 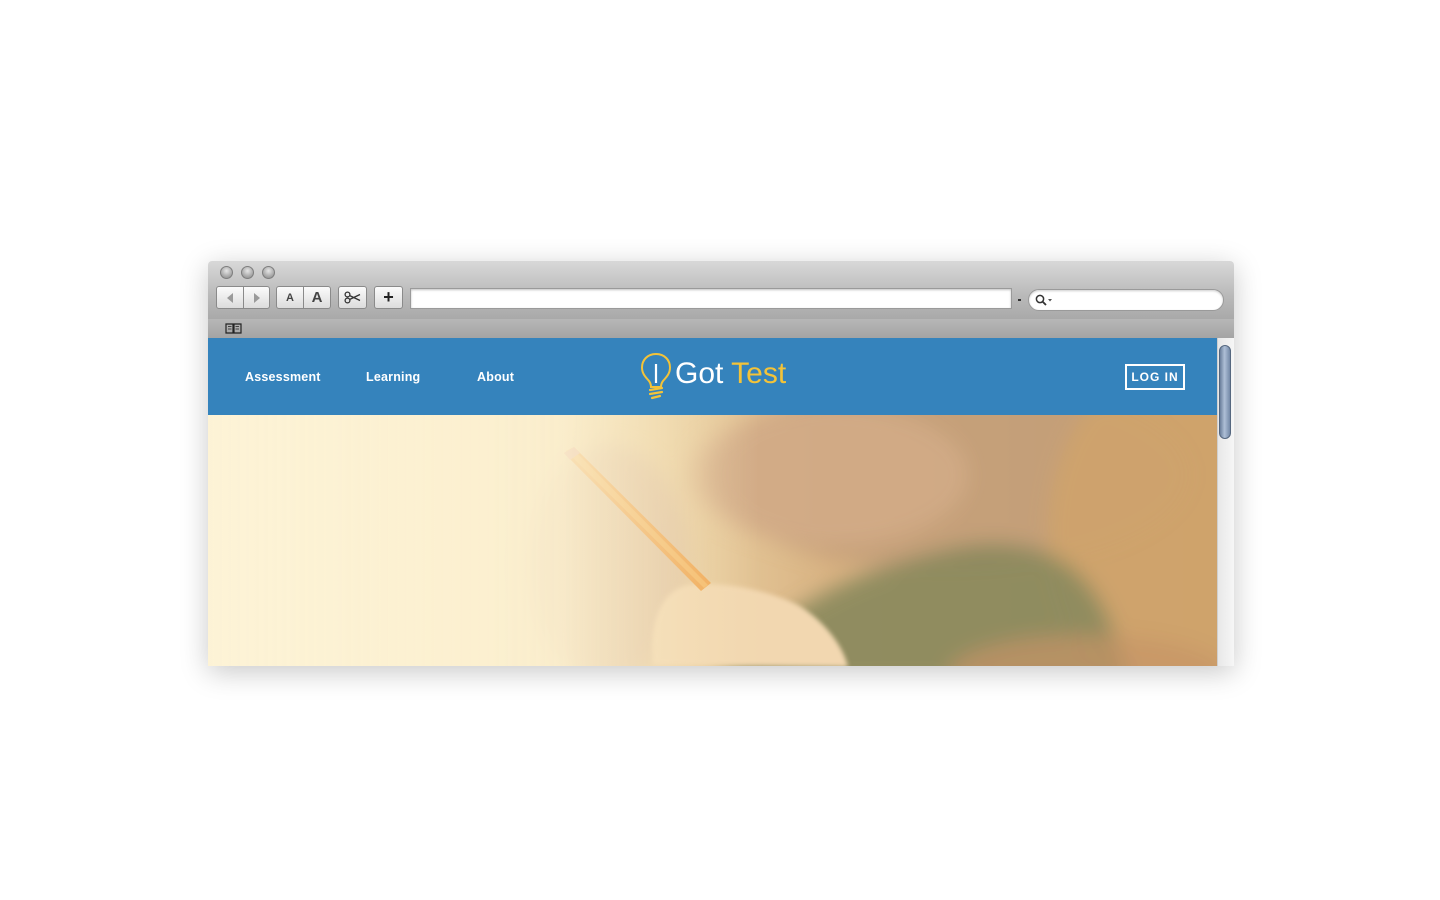 I want to click on search-icon, so click(x=1043, y=300).